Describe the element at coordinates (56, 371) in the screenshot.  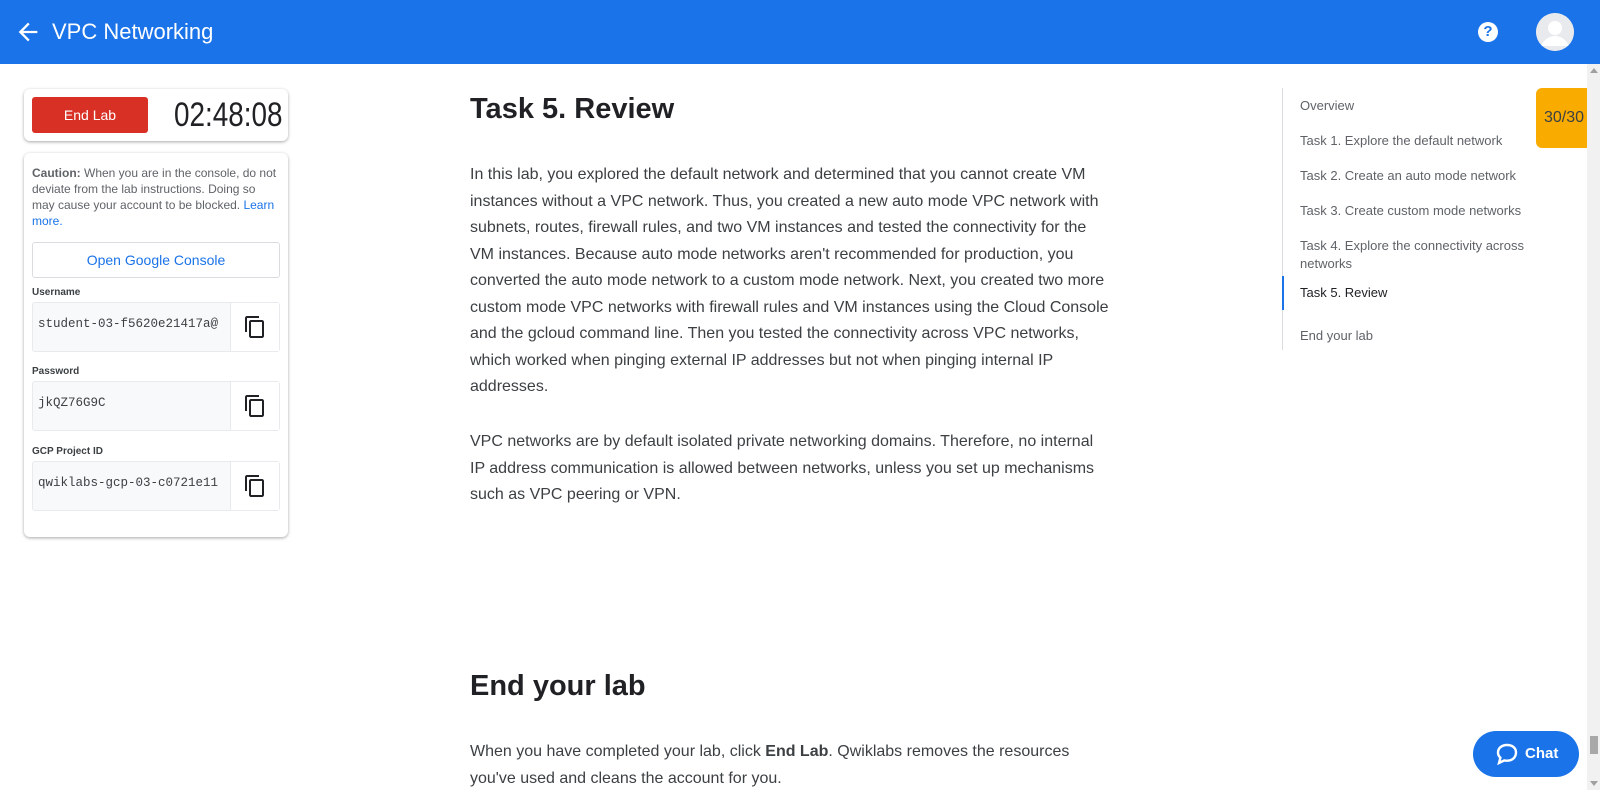
I see `password-label: Password` at that location.